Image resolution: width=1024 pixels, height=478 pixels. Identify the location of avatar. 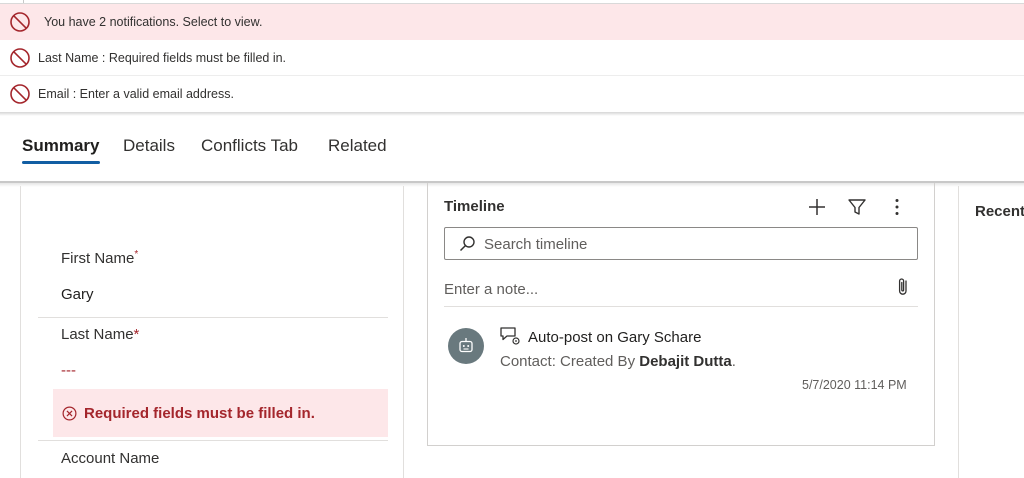
(466, 346).